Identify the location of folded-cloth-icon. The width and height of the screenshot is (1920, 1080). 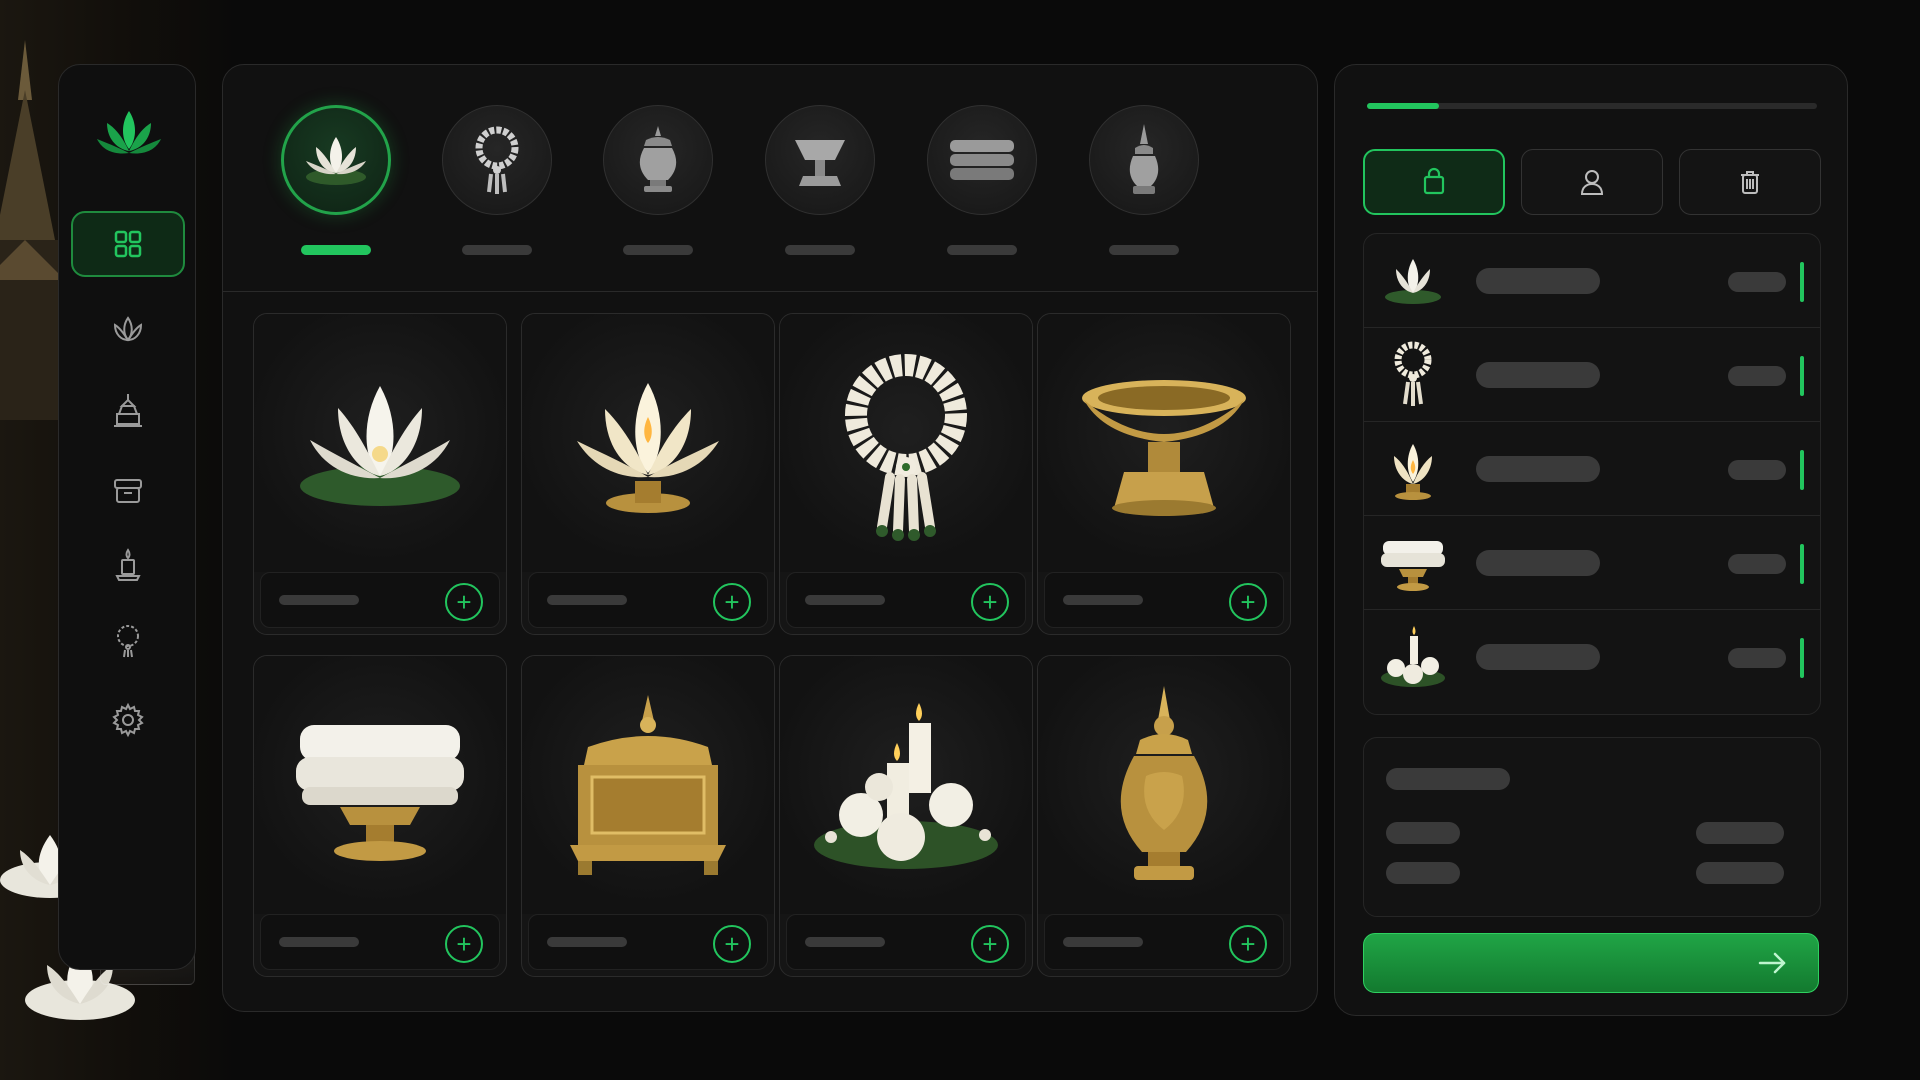
(982, 160).